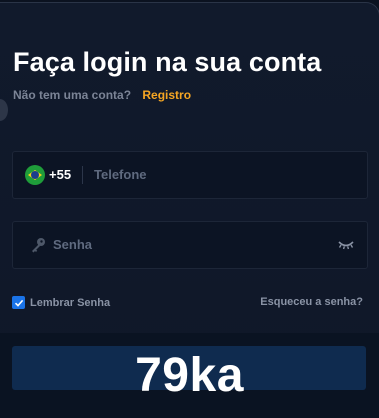 The image size is (379, 418). What do you see at coordinates (346, 245) in the screenshot?
I see `eye-closed-icon` at bounding box center [346, 245].